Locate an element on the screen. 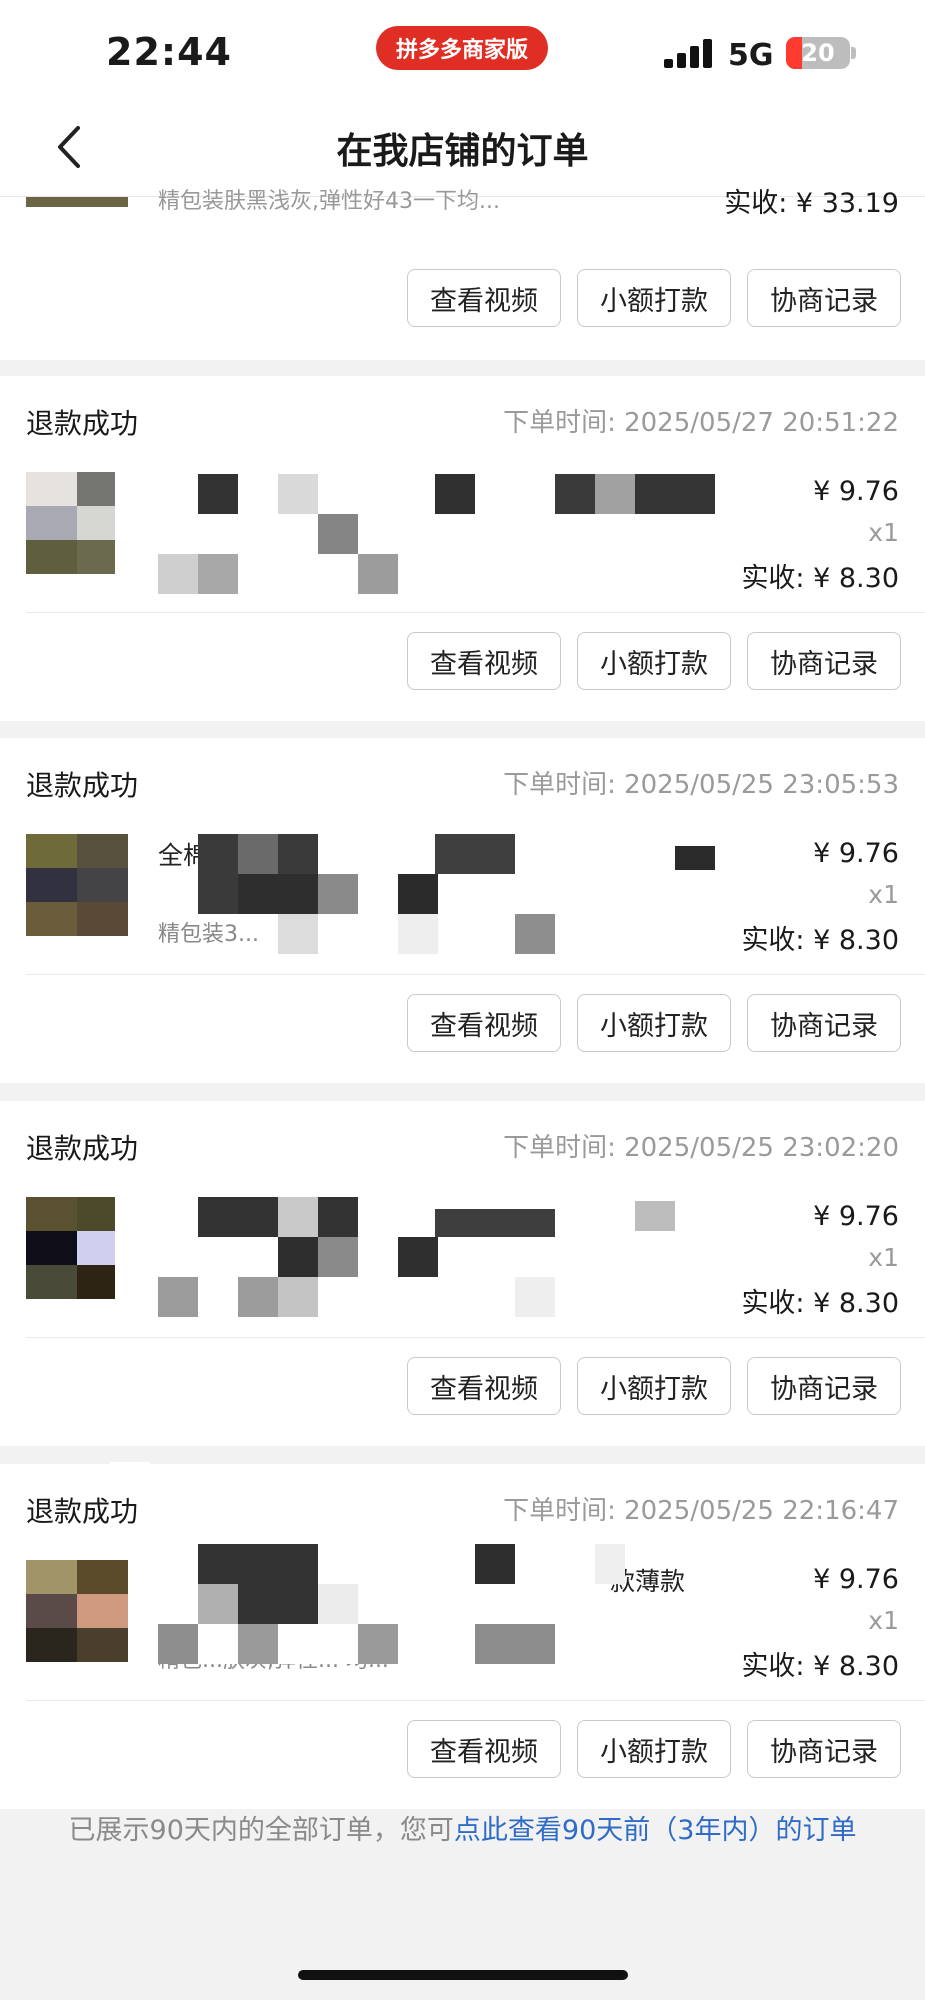 The height and width of the screenshot is (2000, 925). income-amount: 实收: ¥ 33.19 is located at coordinates (811, 203).